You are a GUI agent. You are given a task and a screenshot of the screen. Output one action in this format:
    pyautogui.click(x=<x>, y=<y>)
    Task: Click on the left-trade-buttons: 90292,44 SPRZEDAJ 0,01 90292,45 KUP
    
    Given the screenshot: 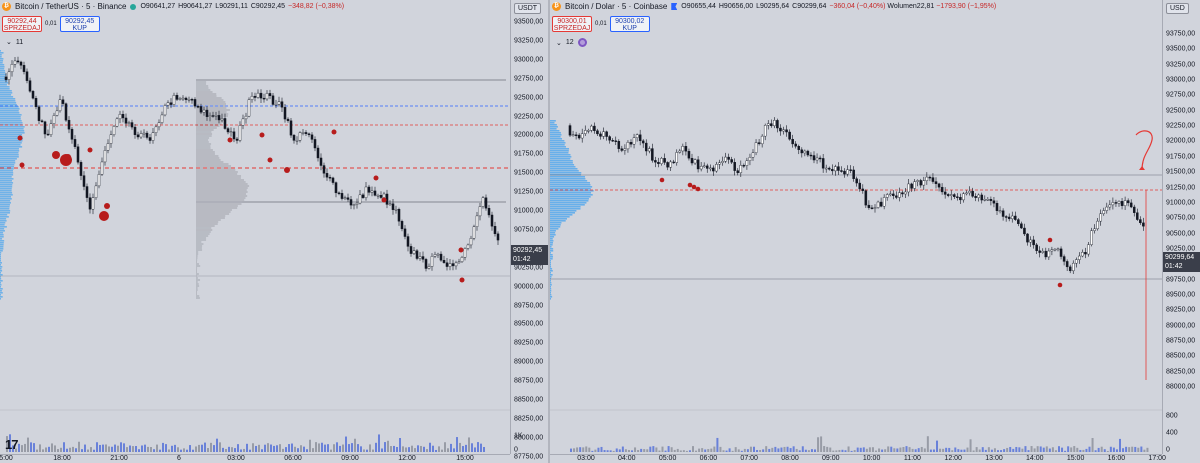 What is the action you would take?
    pyautogui.click(x=51, y=24)
    